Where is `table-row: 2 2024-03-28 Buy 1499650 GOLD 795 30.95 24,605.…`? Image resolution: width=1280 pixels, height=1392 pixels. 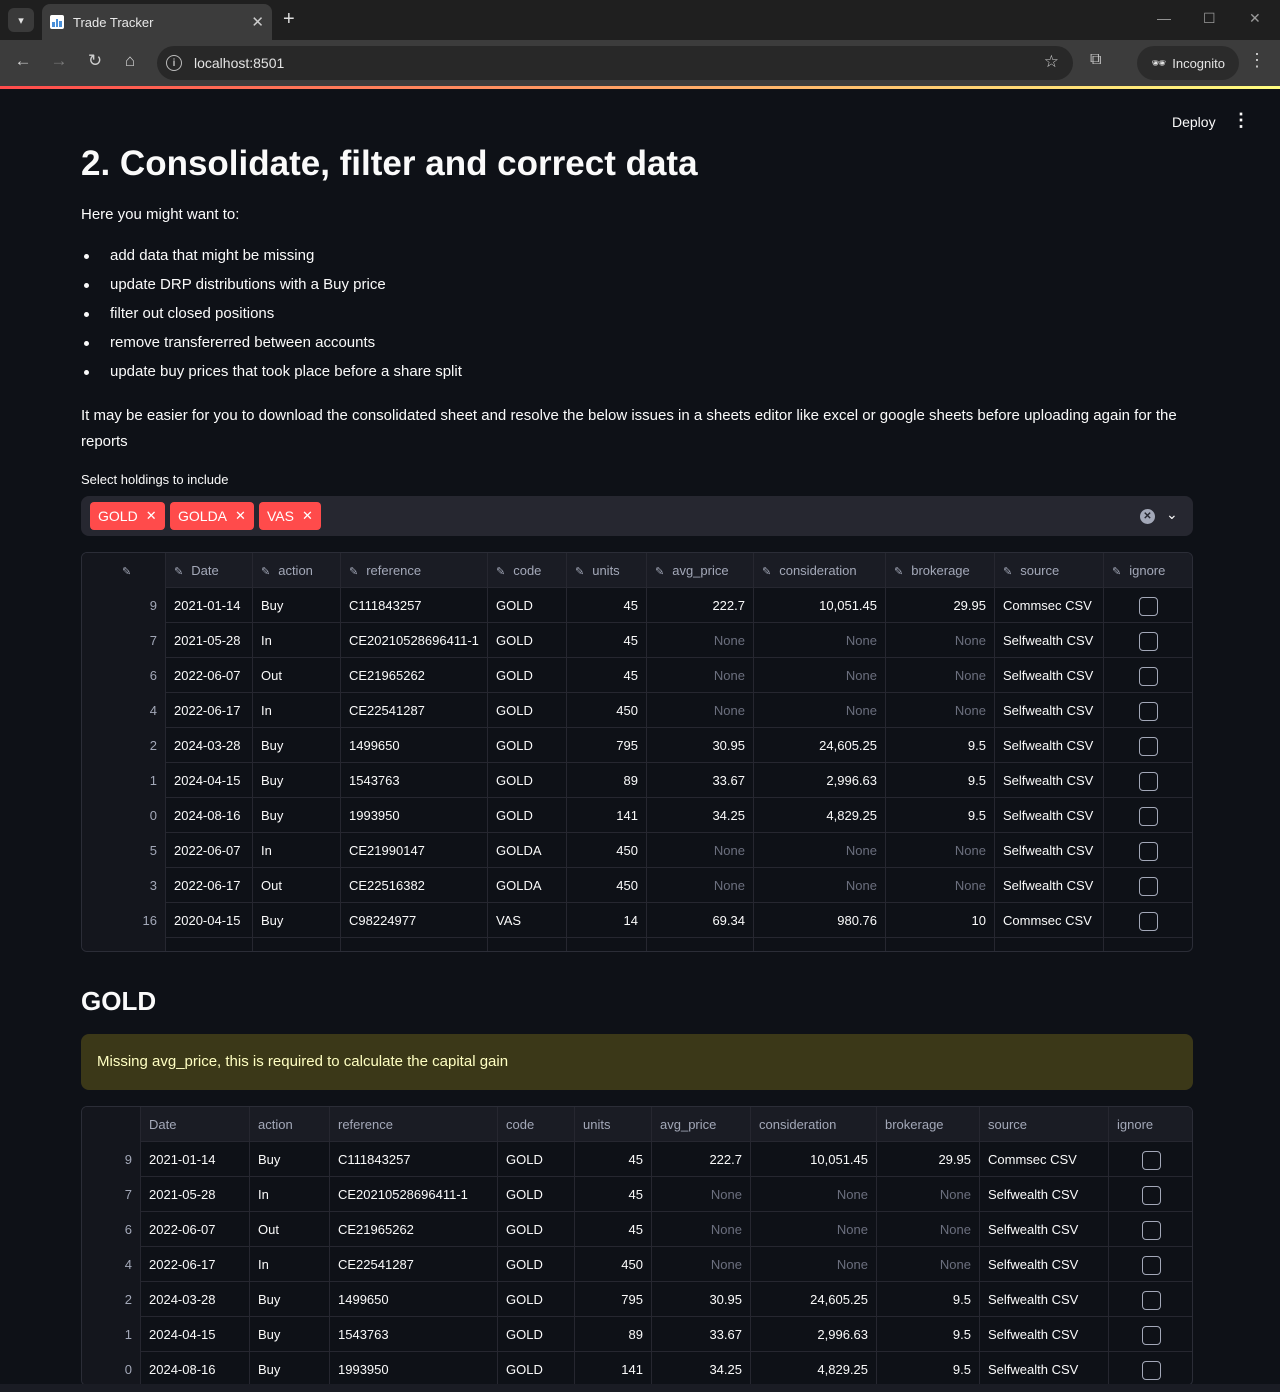
table-row: 2 2024-03-28 Buy 1499650 GOLD 795 30.95 24,605.… is located at coordinates (637, 1299).